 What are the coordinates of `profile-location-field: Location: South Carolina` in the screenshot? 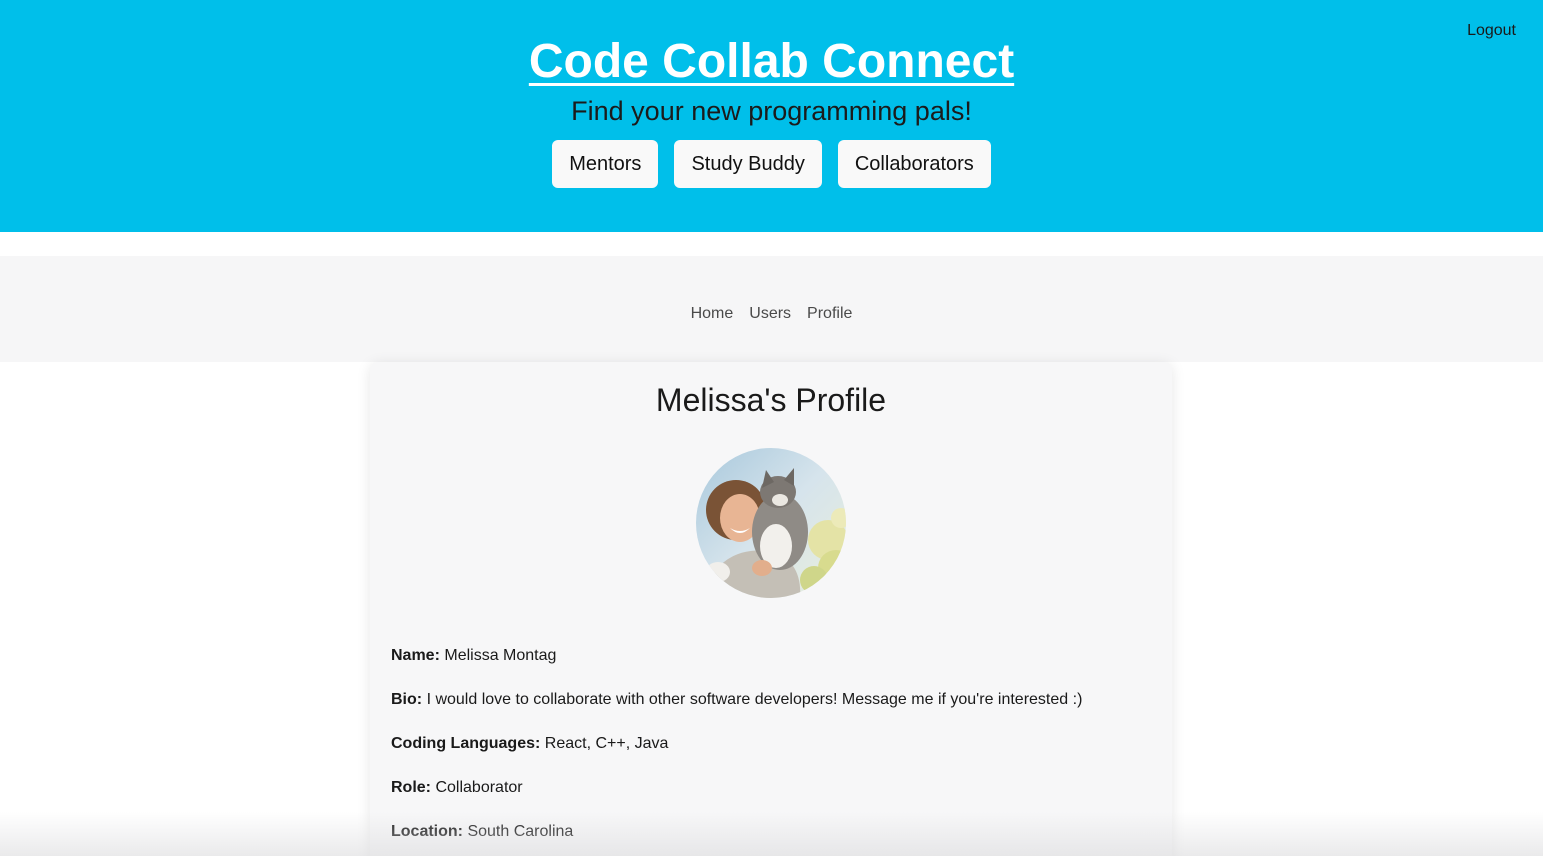 It's located at (482, 832).